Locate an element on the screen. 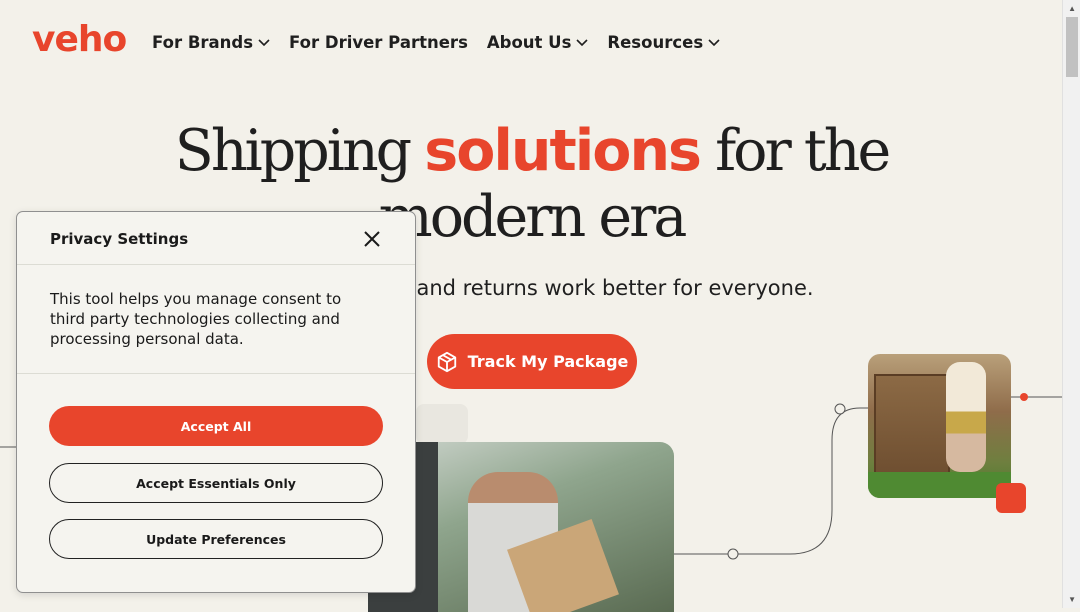 The width and height of the screenshot is (1080, 612). hero-title-after: for the is located at coordinates (795, 151).